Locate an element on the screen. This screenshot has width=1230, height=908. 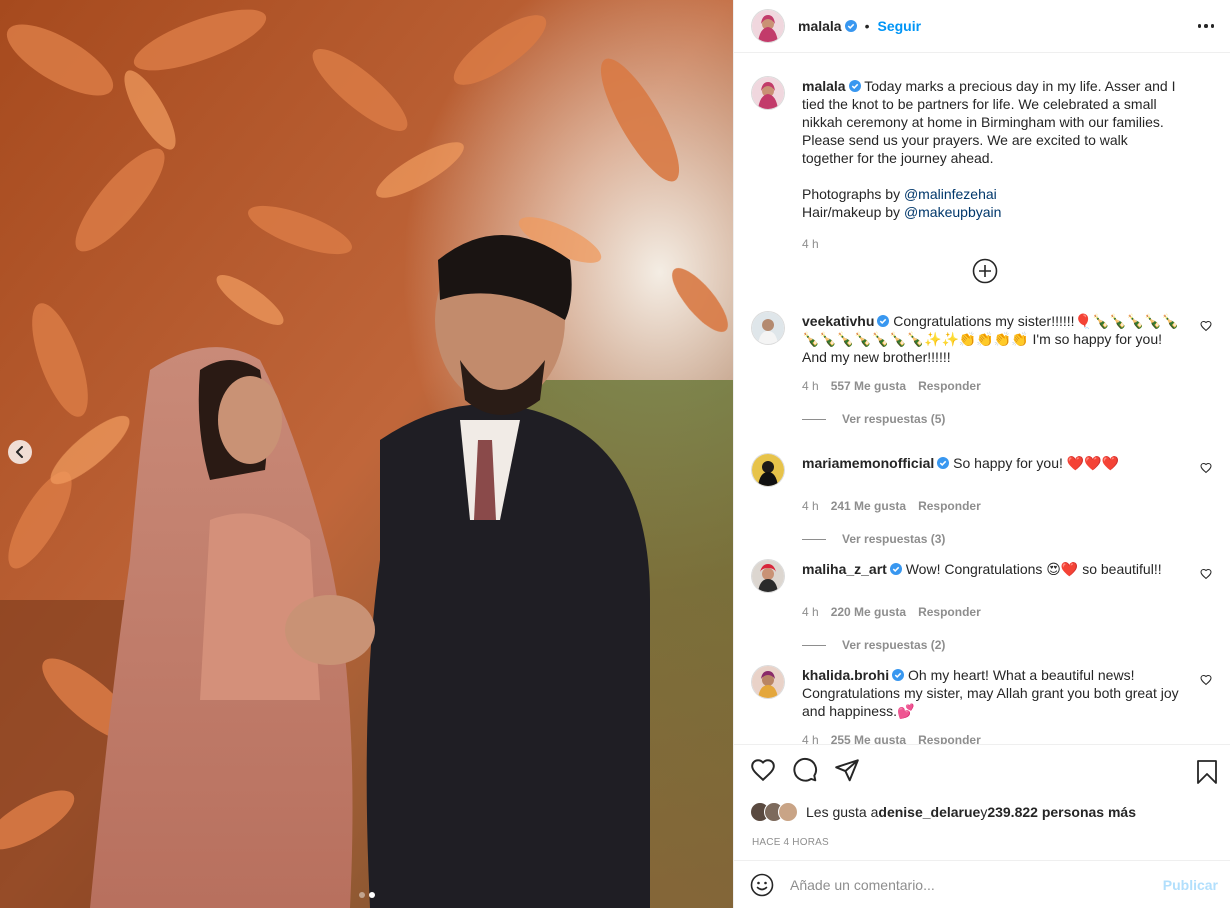
caption-username: malala is located at coordinates (824, 86).